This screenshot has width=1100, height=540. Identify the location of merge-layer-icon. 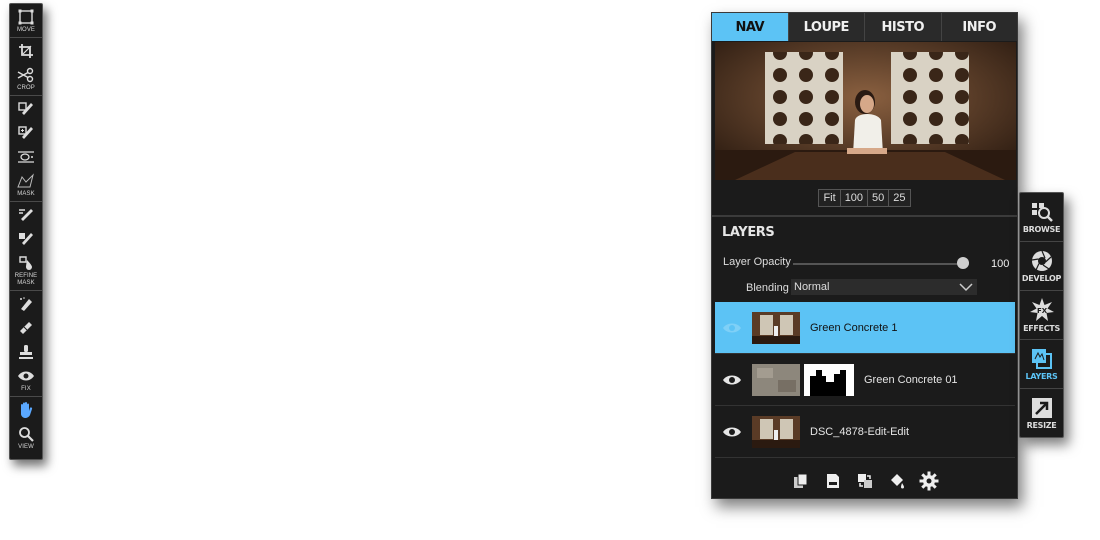
(864, 481).